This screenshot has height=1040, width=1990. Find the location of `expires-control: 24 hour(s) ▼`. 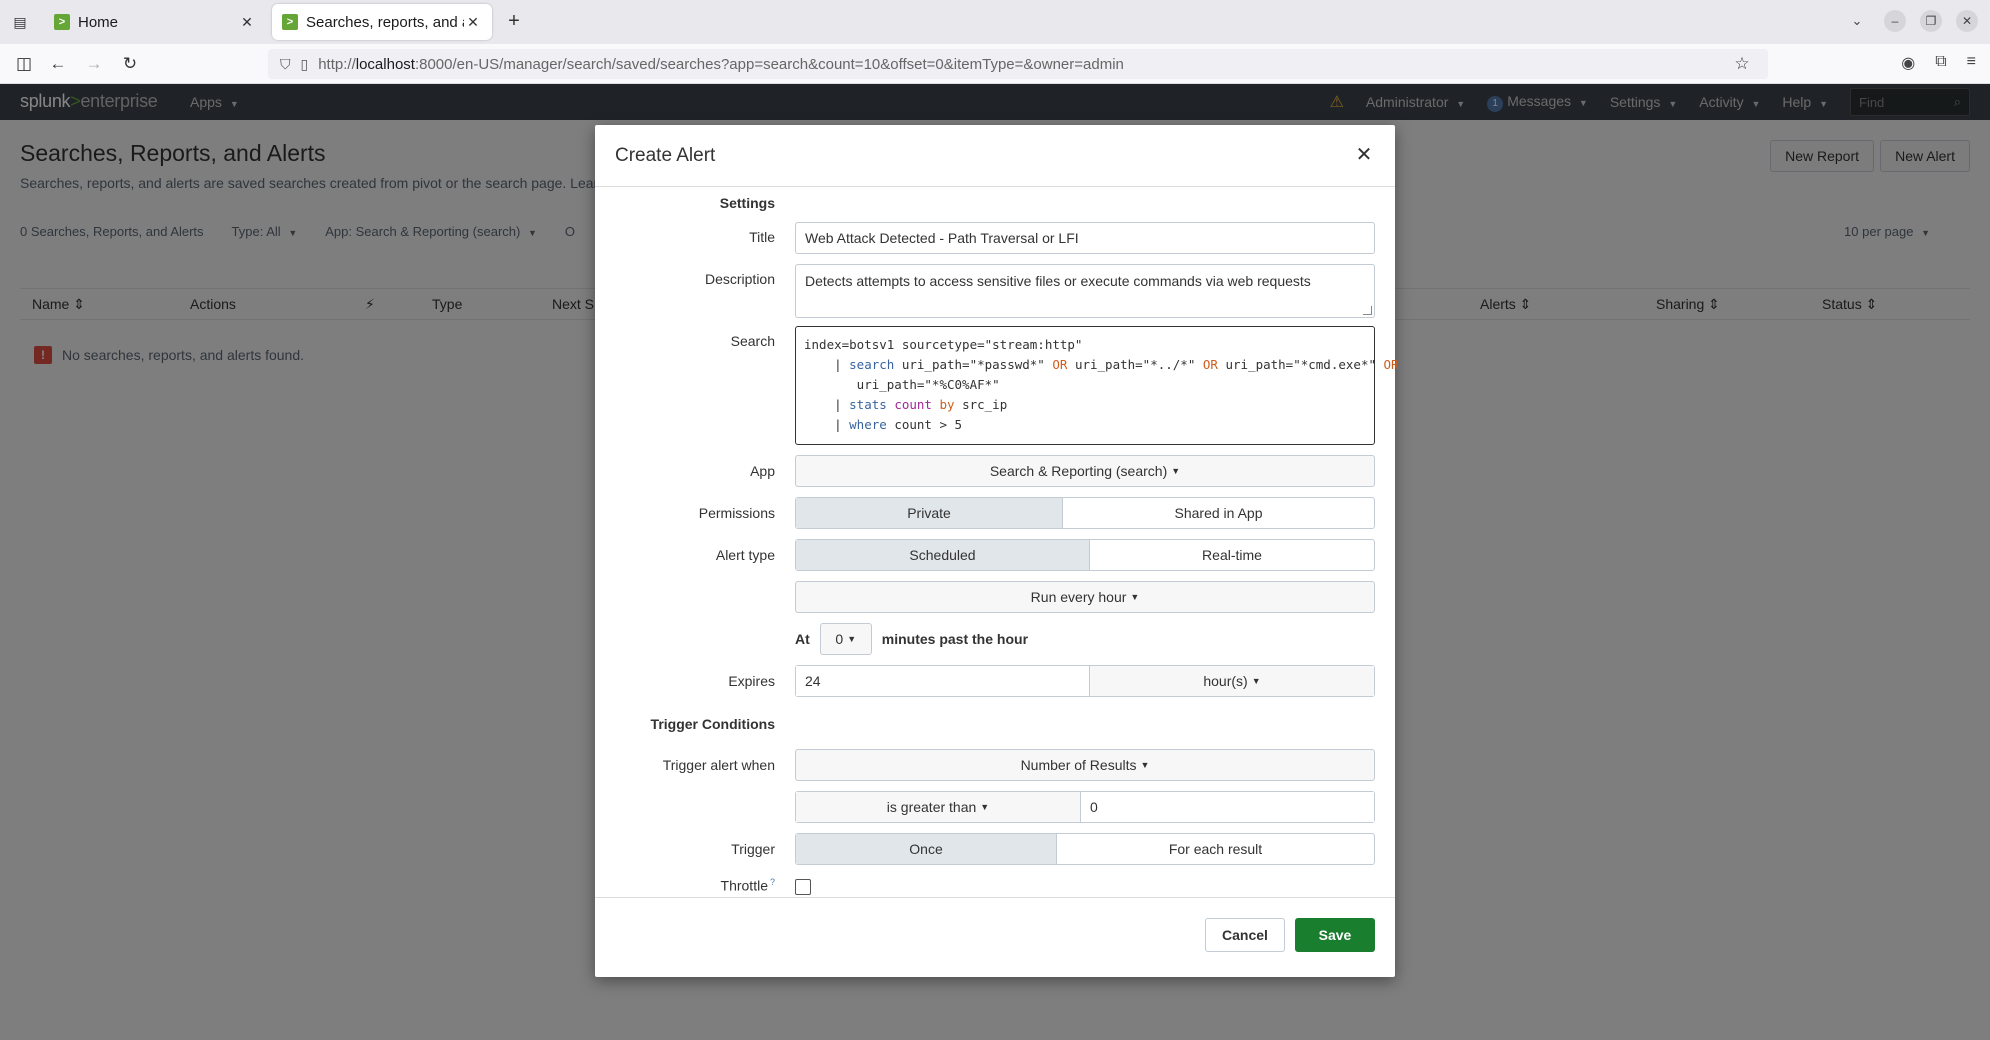

expires-control: 24 hour(s) ▼ is located at coordinates (1085, 681).